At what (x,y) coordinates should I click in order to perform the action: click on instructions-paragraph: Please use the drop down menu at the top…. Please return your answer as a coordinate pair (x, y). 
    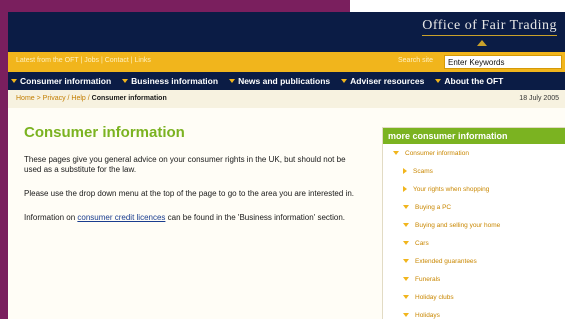
    Looking at the image, I should click on (189, 193).